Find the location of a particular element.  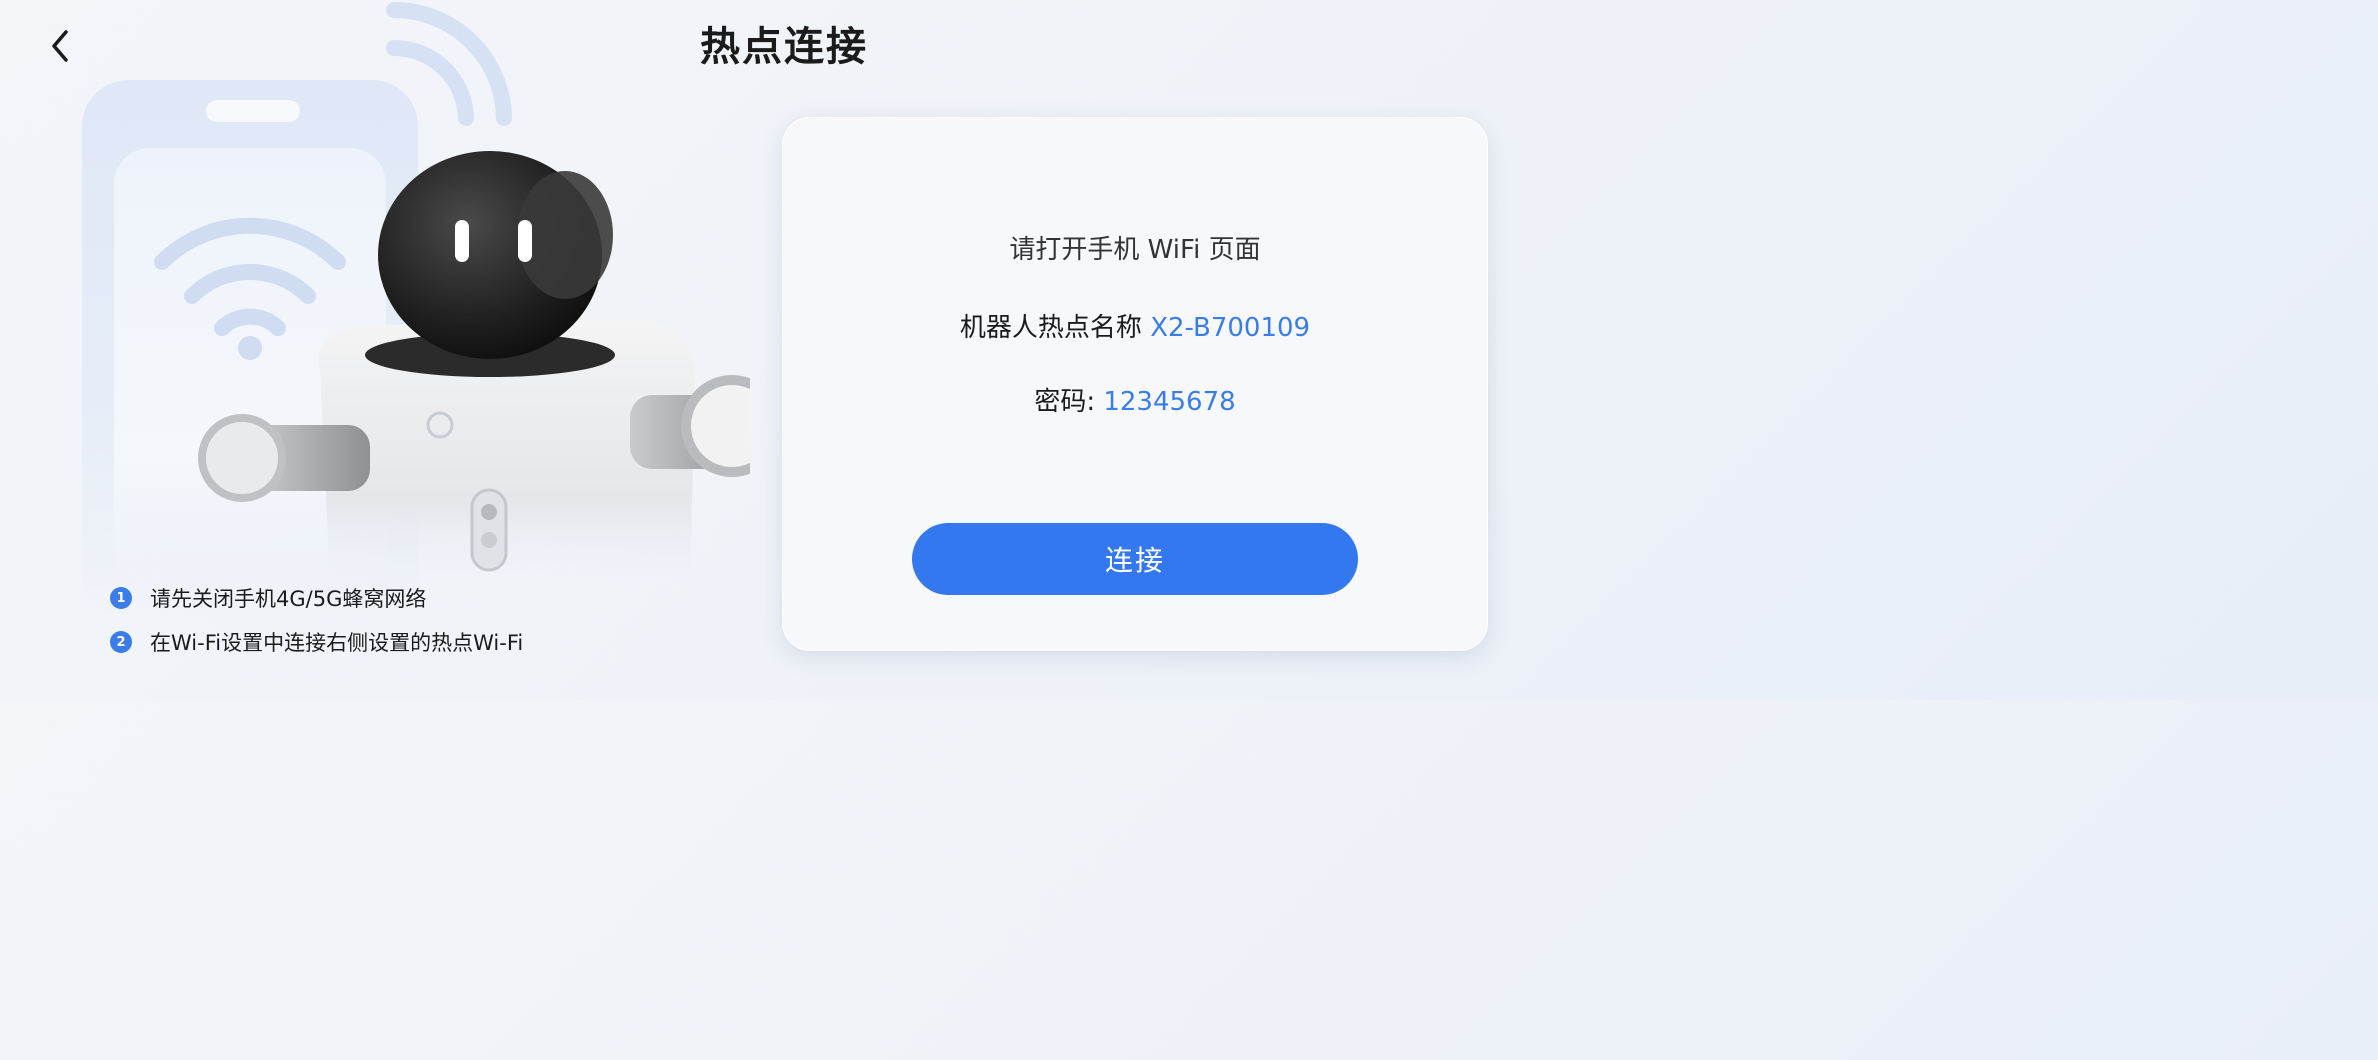

step-number-badge: 1 is located at coordinates (121, 598).